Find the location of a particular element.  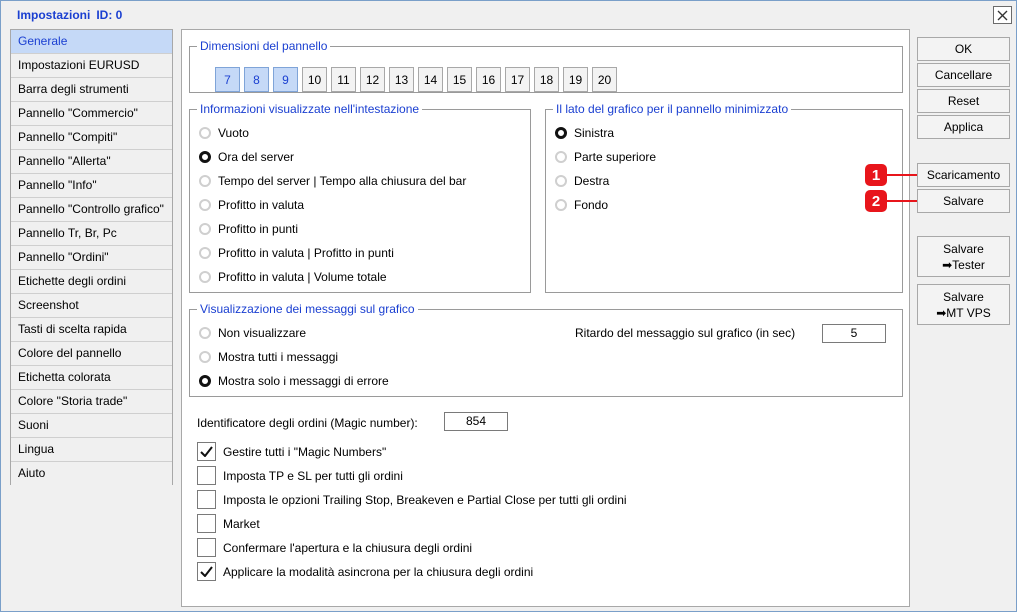

sidebar-item: Impostazioni EURUSD is located at coordinates (91, 66).